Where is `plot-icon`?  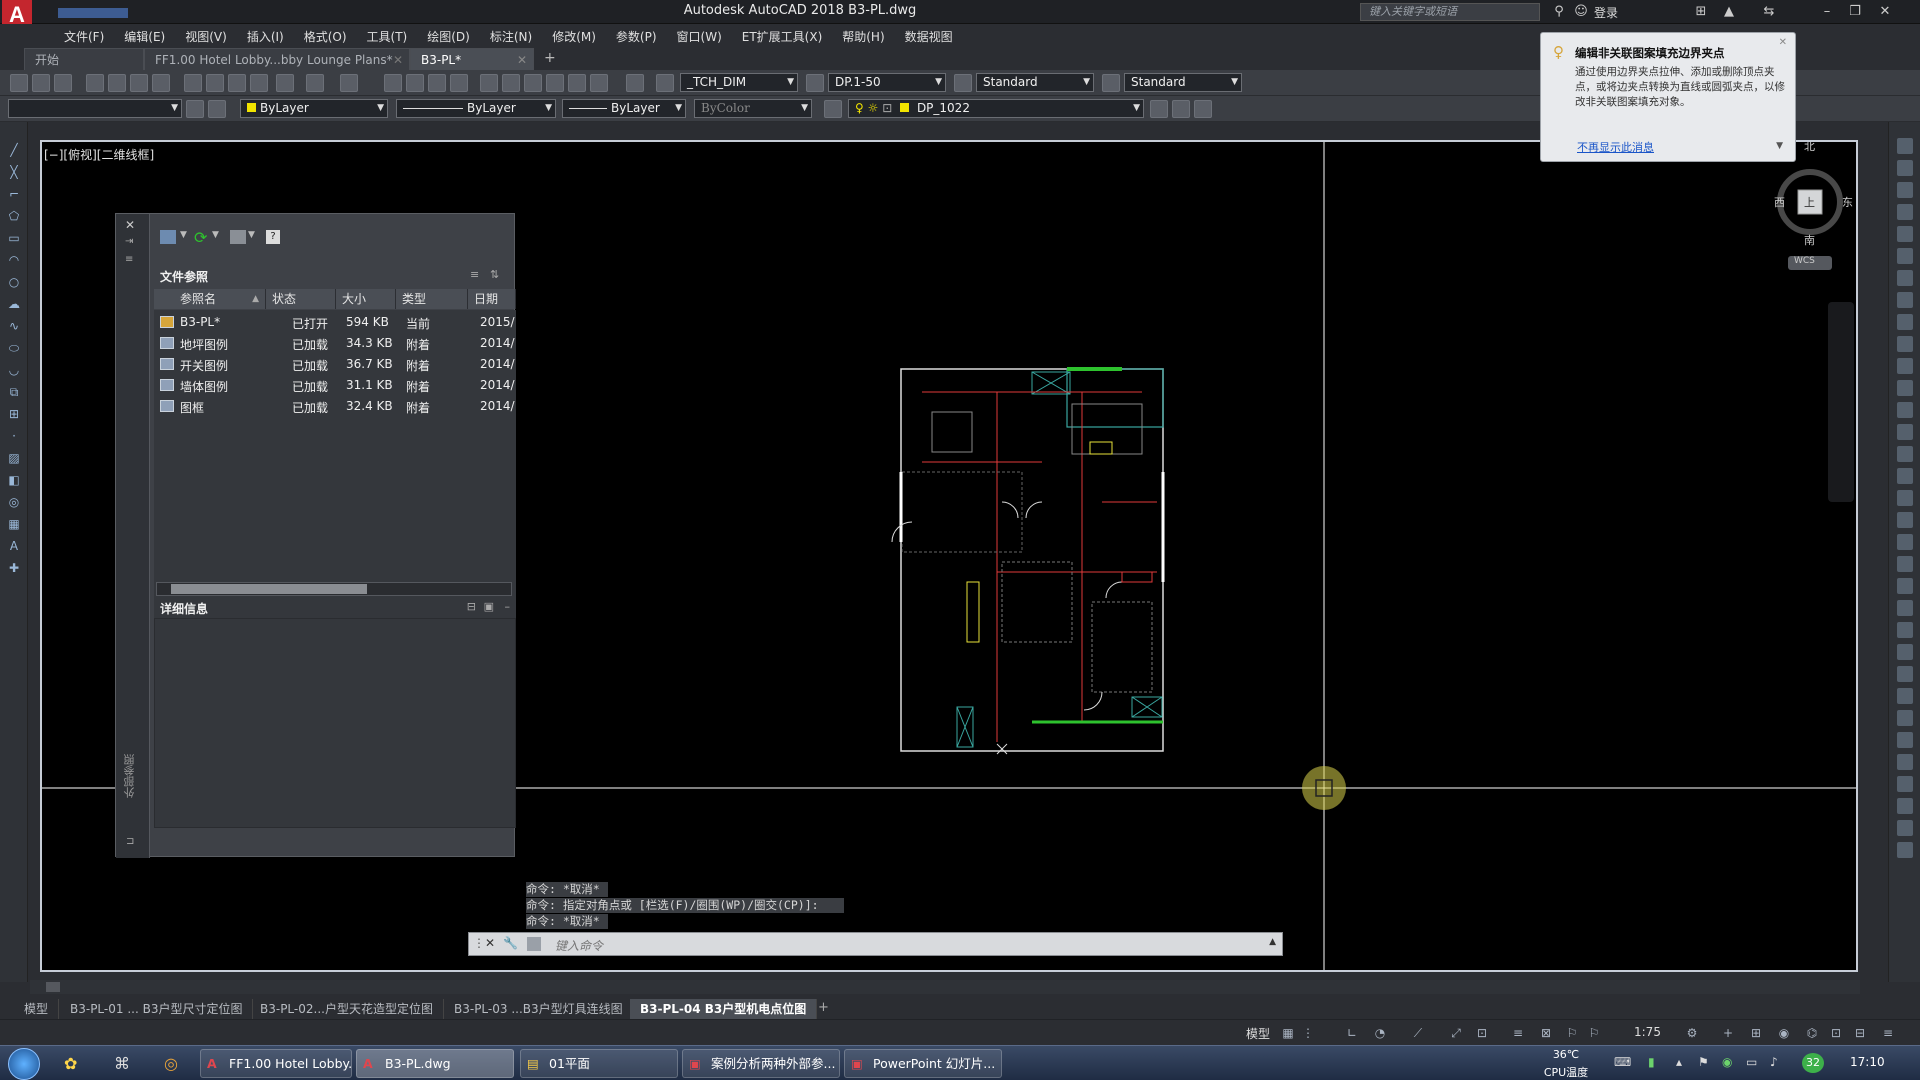 plot-icon is located at coordinates (161, 83).